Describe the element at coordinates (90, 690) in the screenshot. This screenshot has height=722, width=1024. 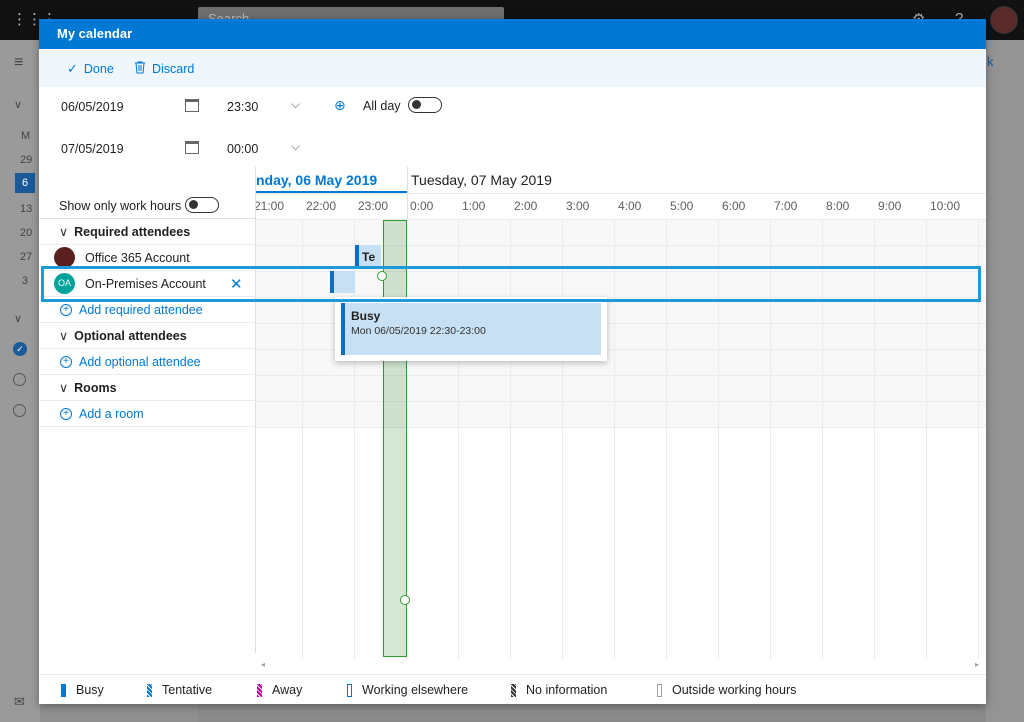
I see `legend-label: Busy` at that location.